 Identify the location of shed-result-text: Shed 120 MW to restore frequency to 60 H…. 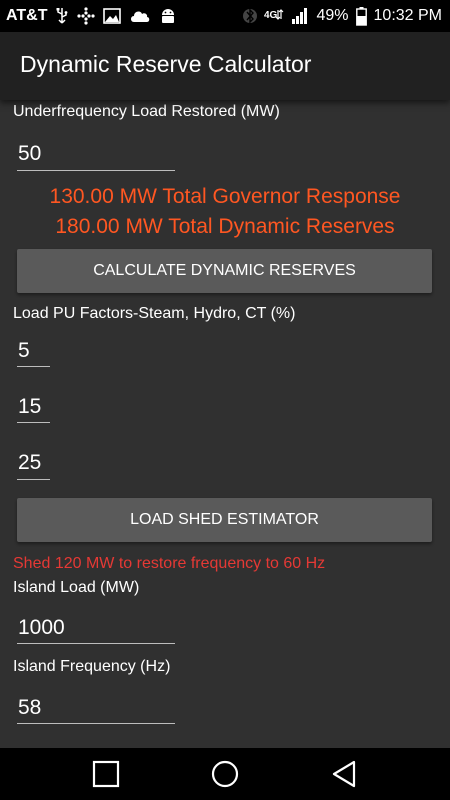
(169, 563).